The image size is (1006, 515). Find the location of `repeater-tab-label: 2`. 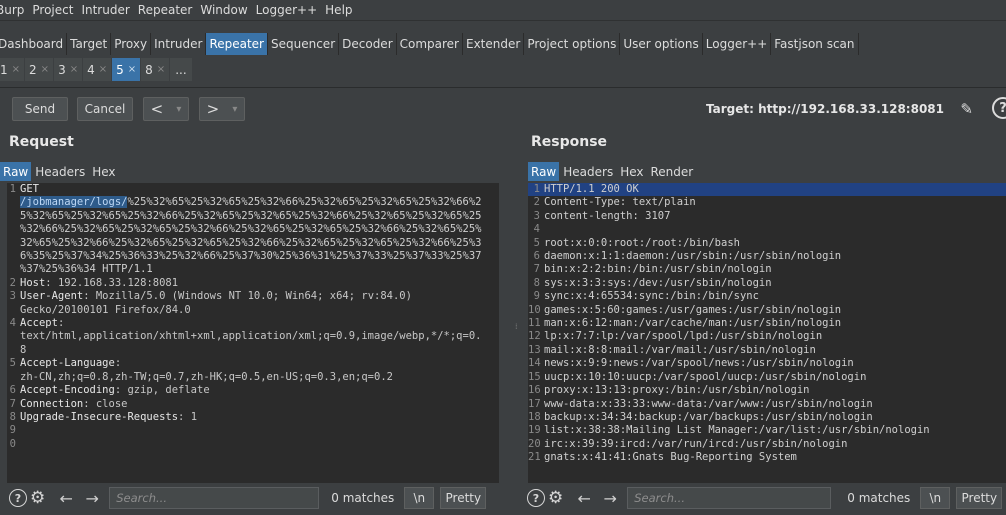

repeater-tab-label: 2 is located at coordinates (33, 69).